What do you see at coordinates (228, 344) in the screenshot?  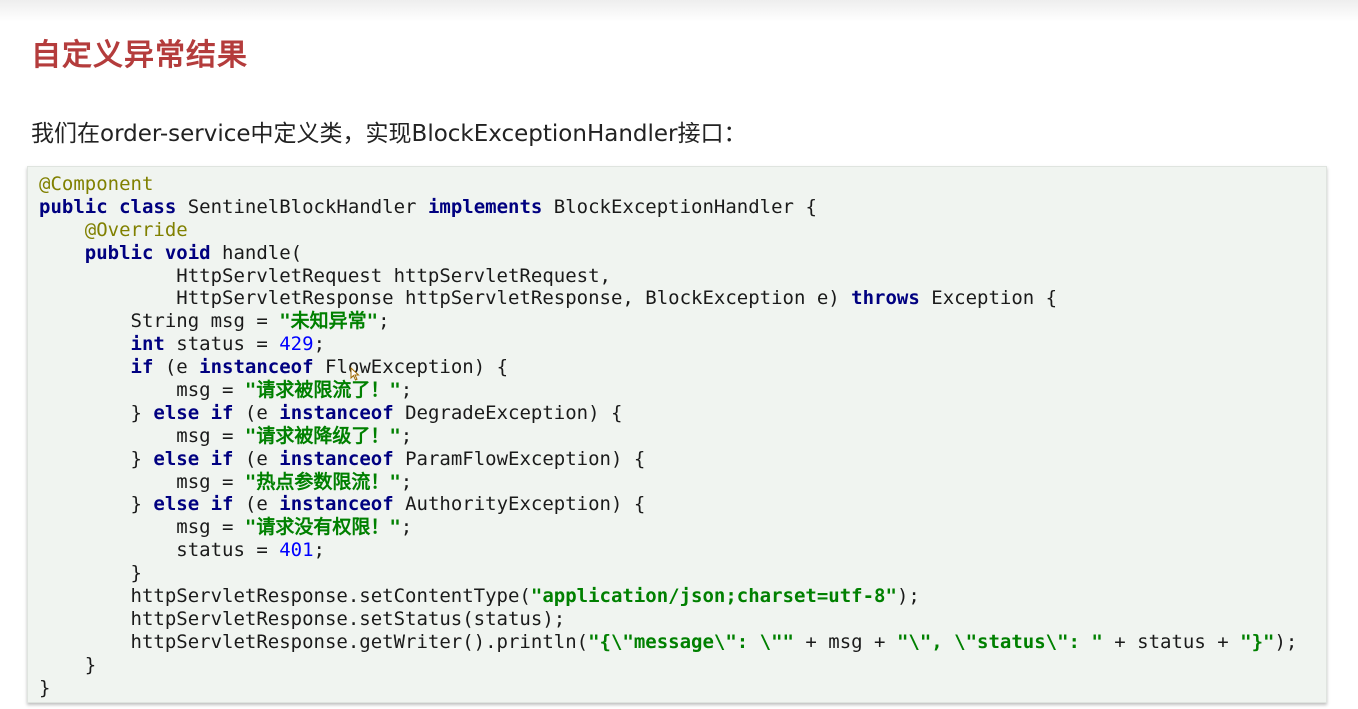 I see `code-token: status =` at bounding box center [228, 344].